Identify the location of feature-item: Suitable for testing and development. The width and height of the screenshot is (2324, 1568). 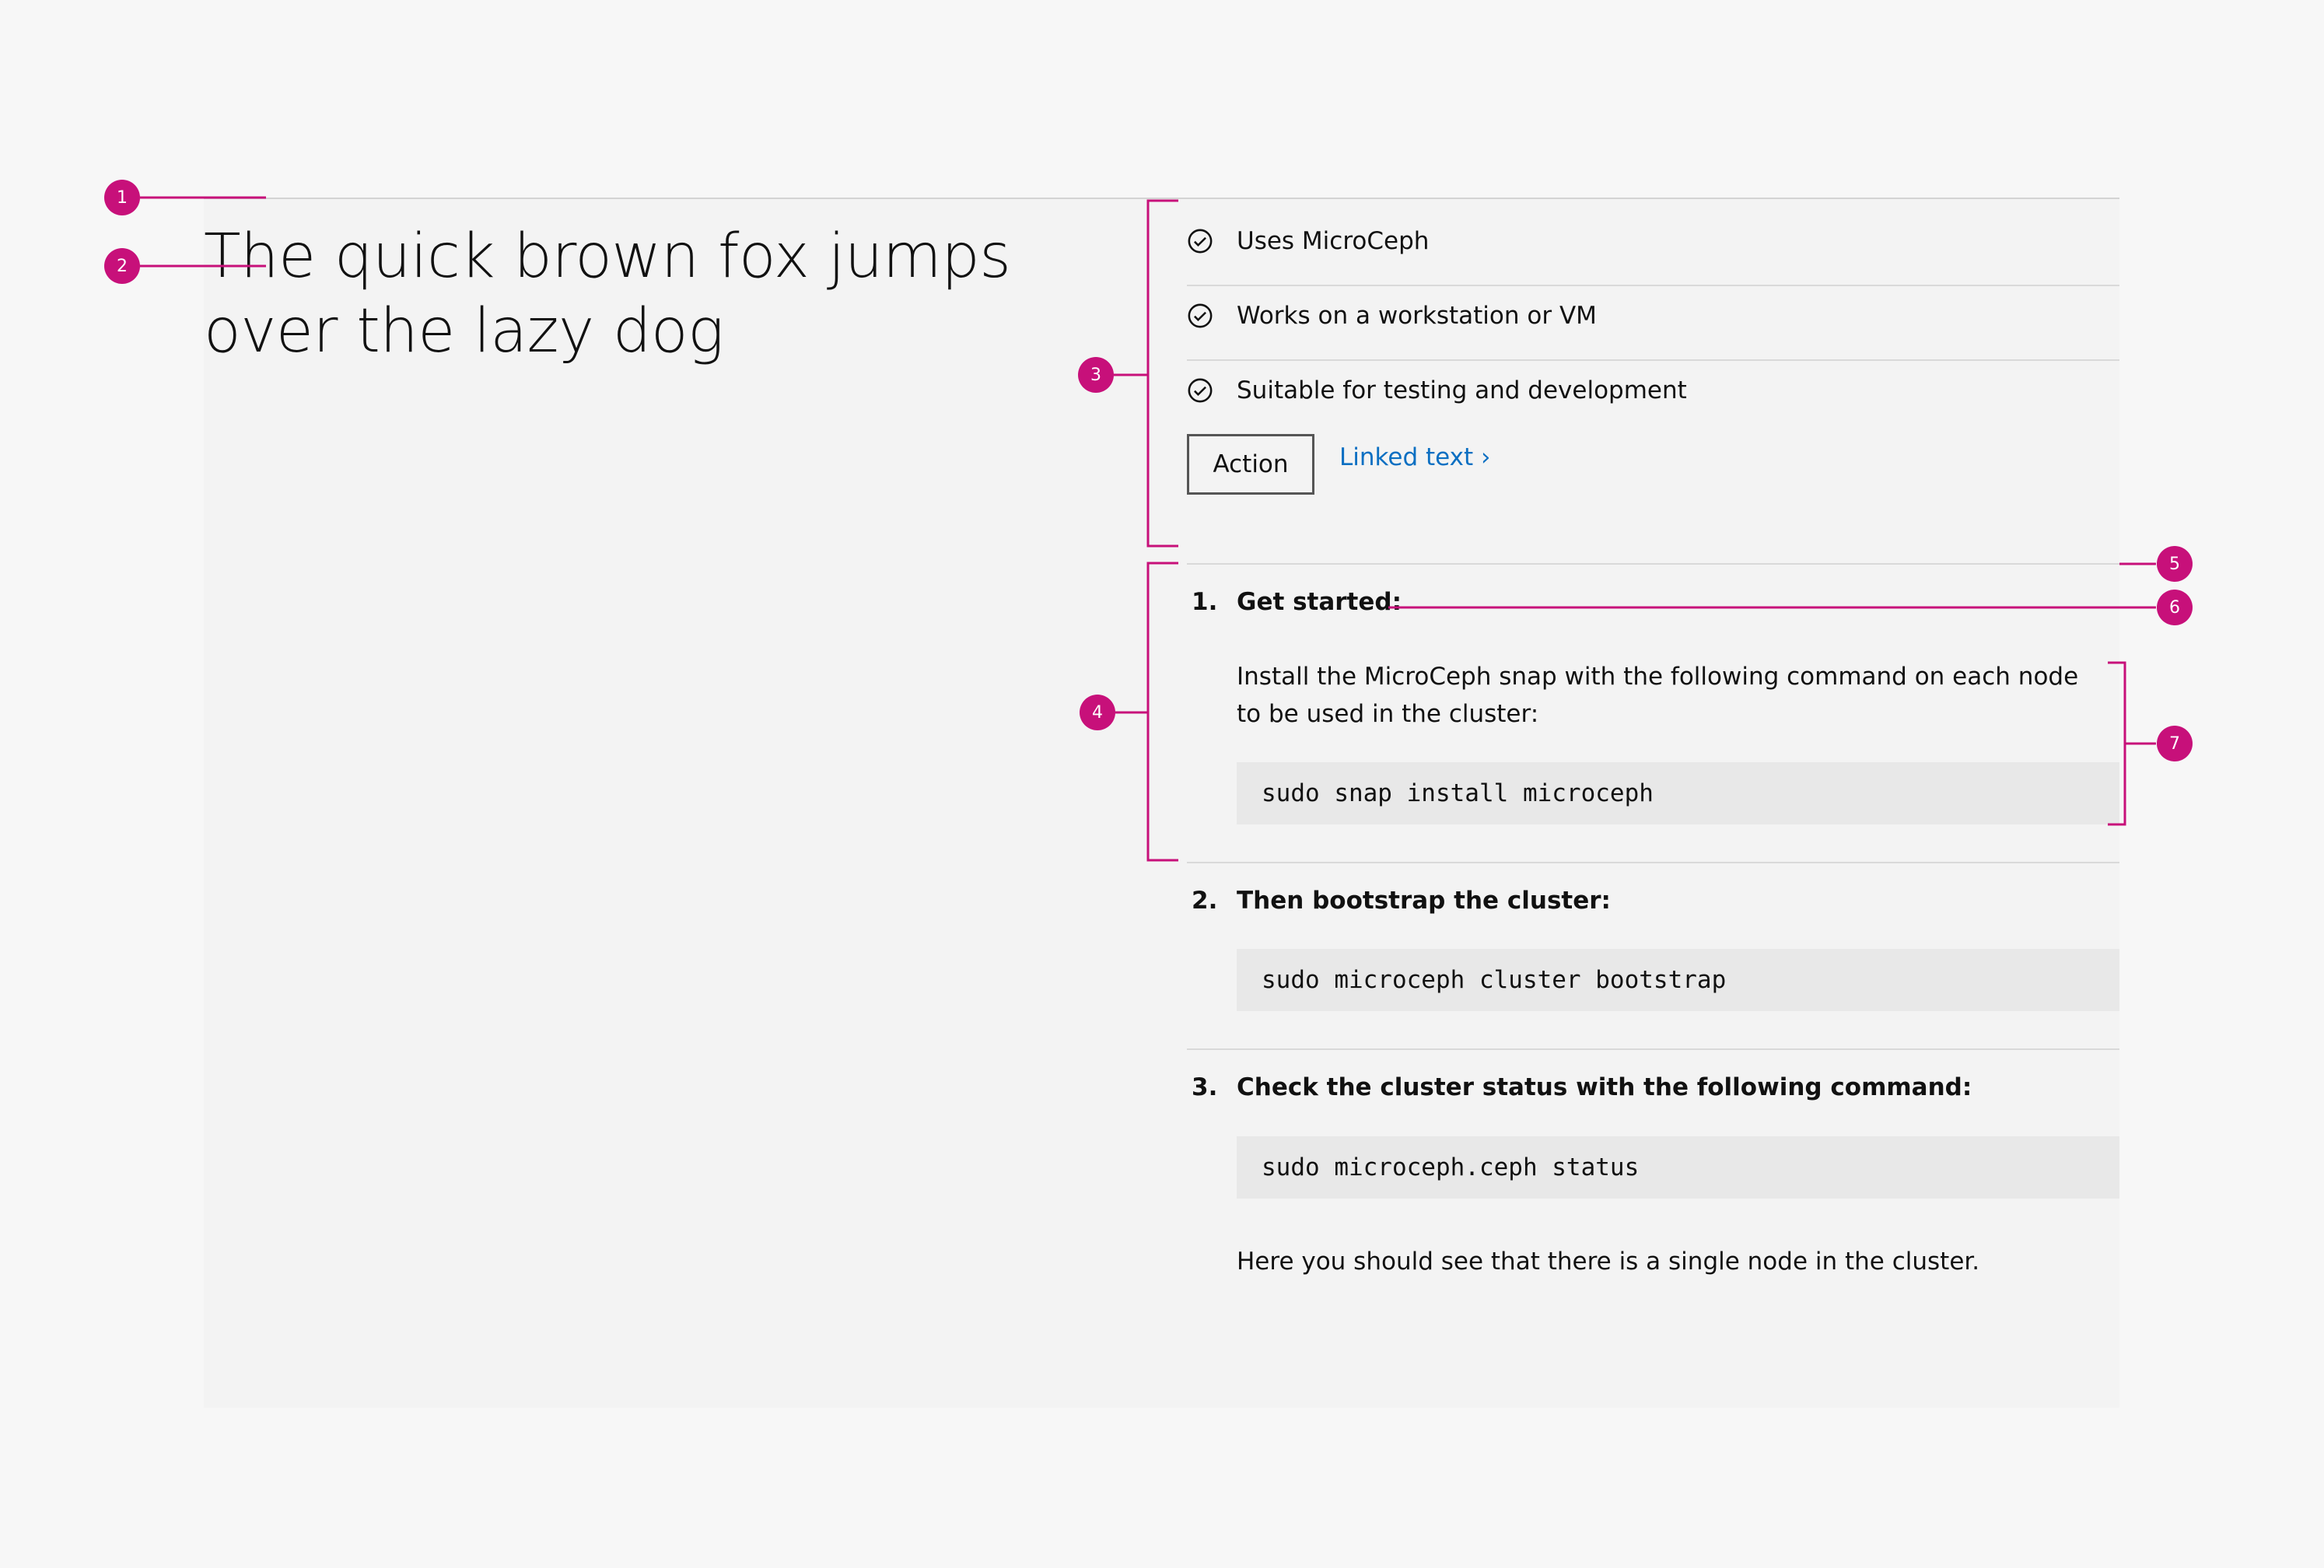
(1437, 391).